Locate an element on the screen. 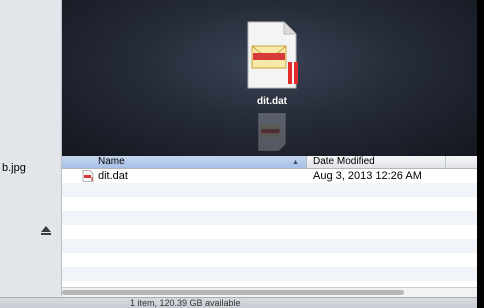 This screenshot has height=308, width=484. winmail-dat-file-icon is located at coordinates (272, 55).